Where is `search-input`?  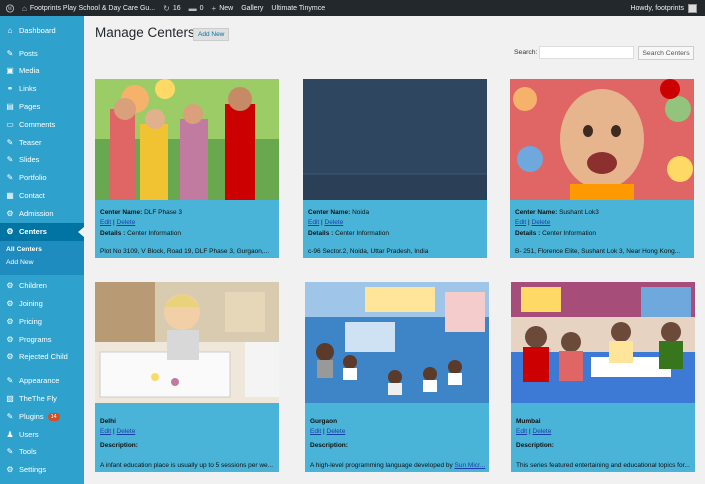
search-input is located at coordinates (586, 52).